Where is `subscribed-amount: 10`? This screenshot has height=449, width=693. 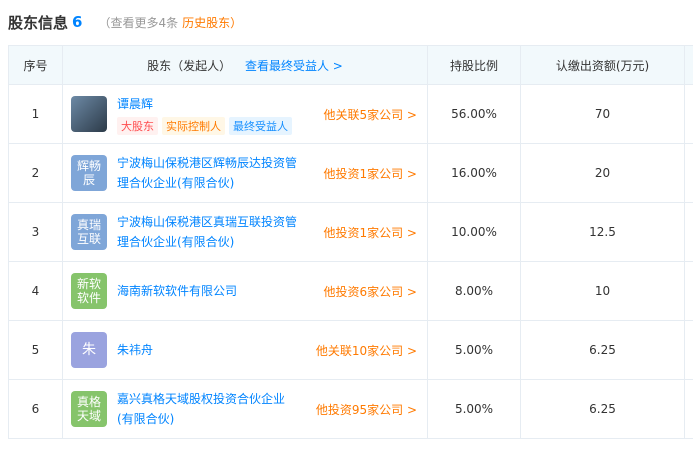
subscribed-amount: 10 is located at coordinates (602, 291).